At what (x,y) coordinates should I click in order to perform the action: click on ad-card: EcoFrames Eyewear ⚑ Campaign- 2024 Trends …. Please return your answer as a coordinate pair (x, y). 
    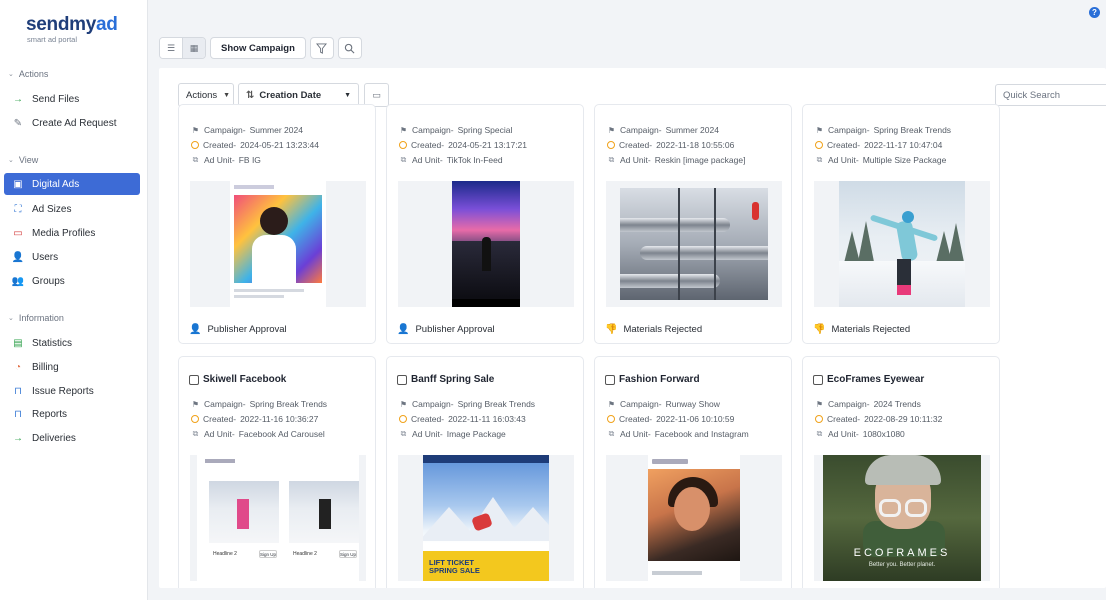
    Looking at the image, I should click on (901, 472).